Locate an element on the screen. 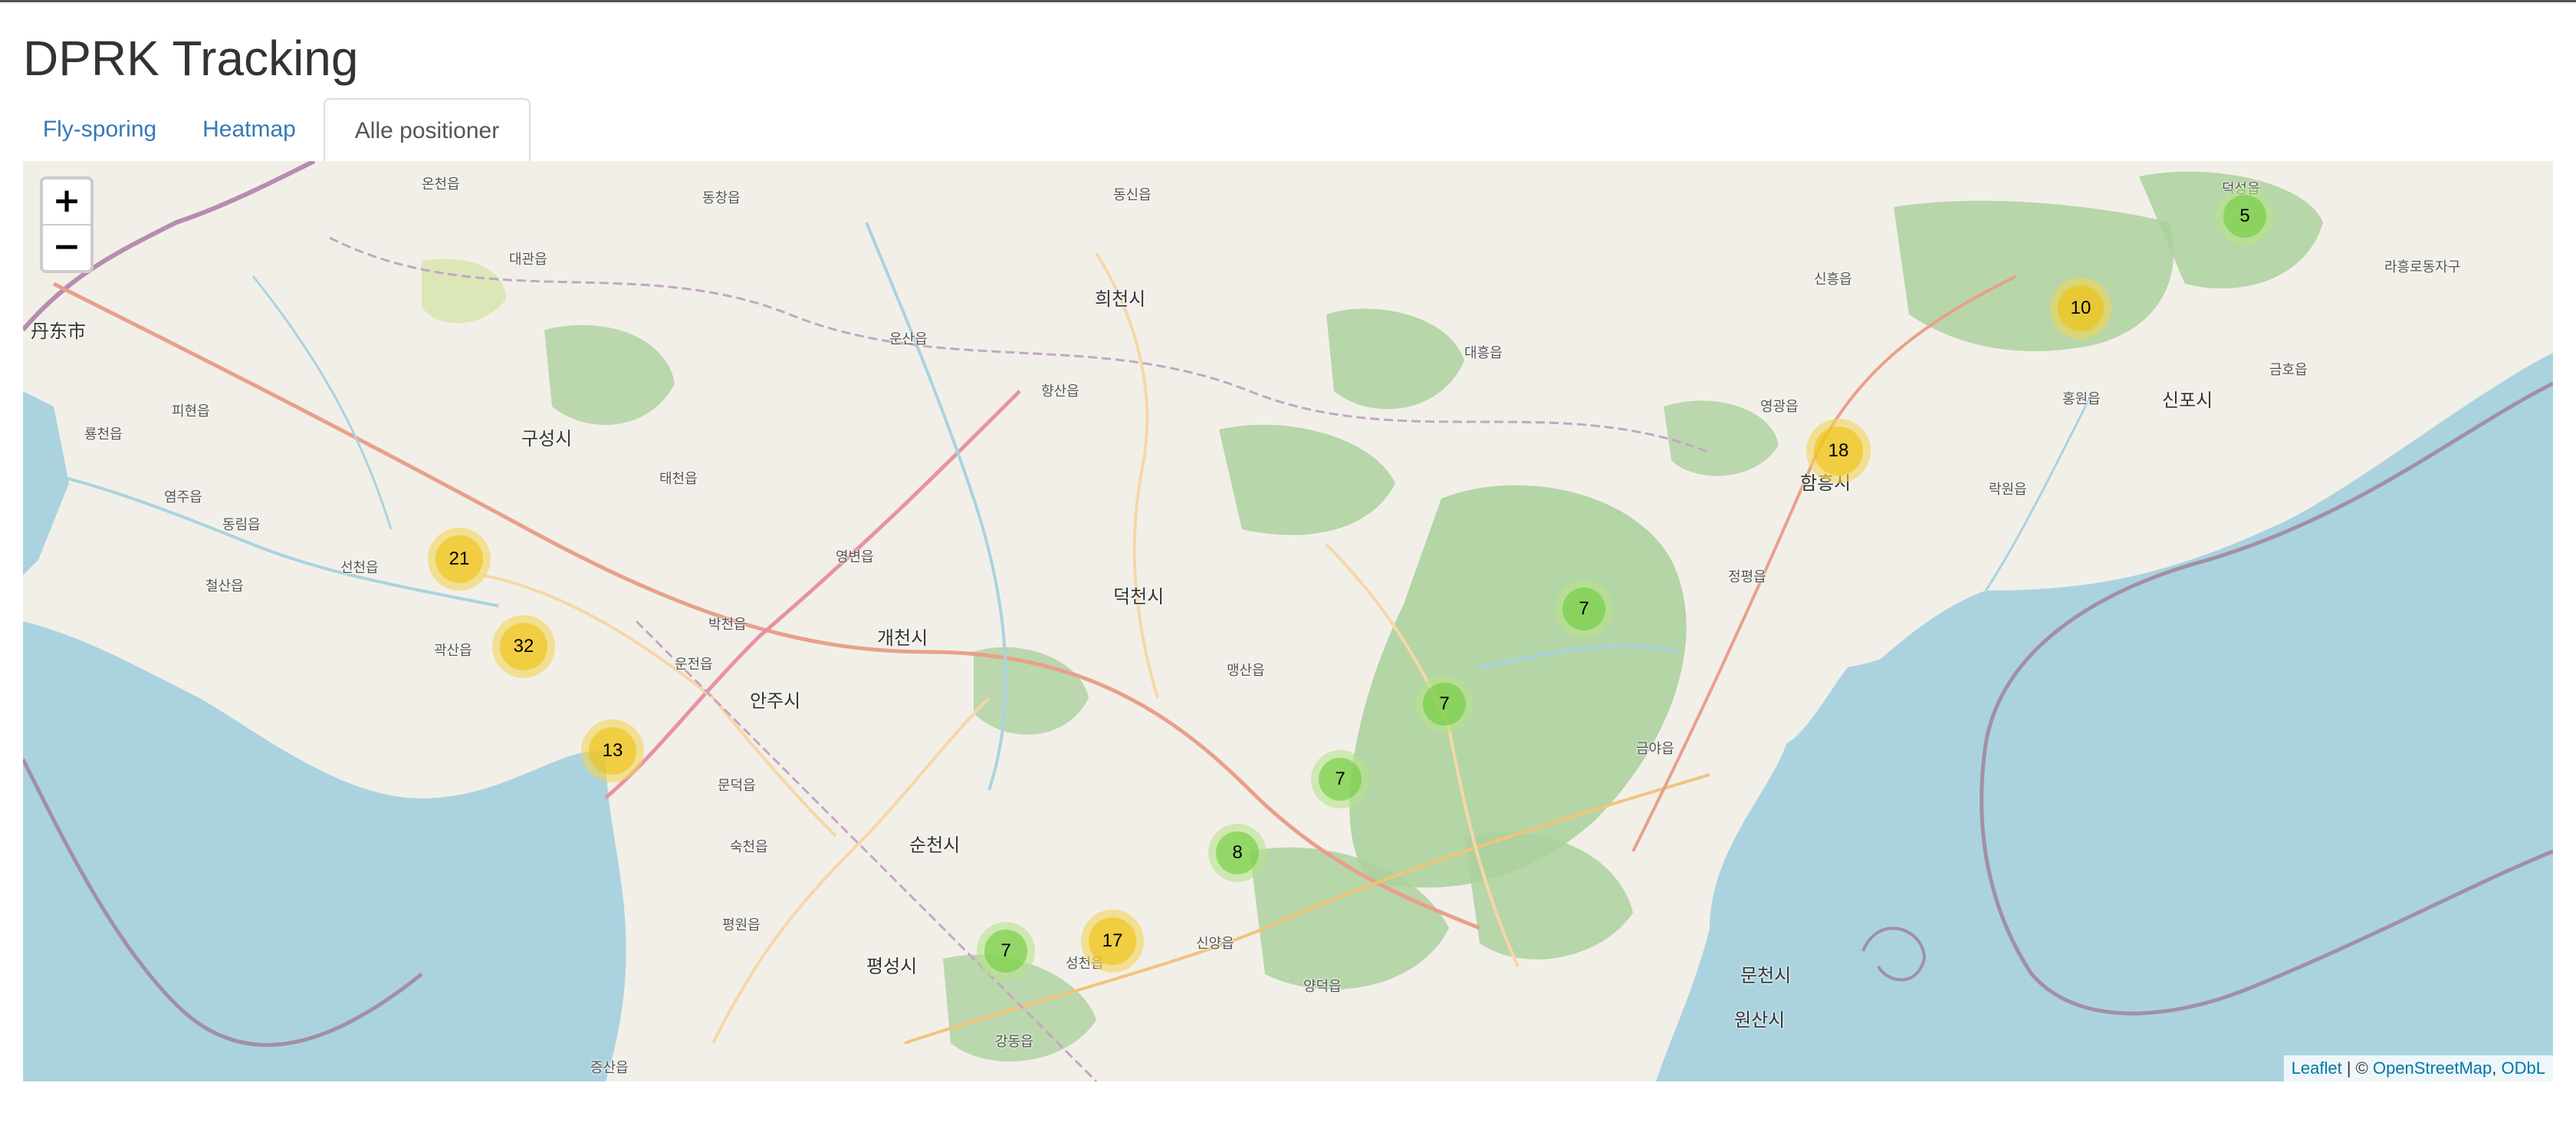 The width and height of the screenshot is (2576, 1129). cluster-marker: 21 is located at coordinates (459, 560).